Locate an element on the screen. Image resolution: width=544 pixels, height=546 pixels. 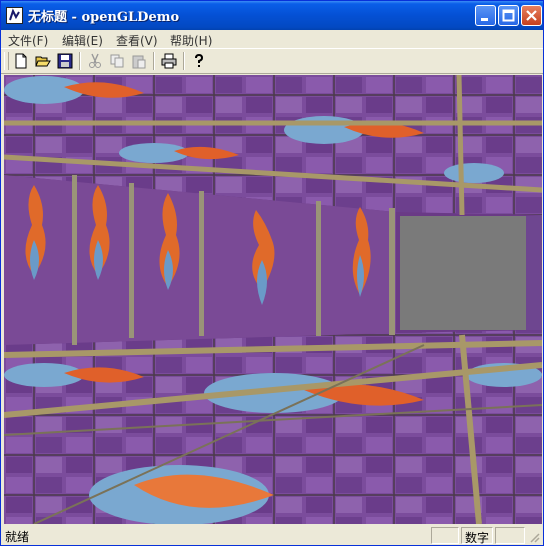
new-icon is located at coordinates (21, 61).